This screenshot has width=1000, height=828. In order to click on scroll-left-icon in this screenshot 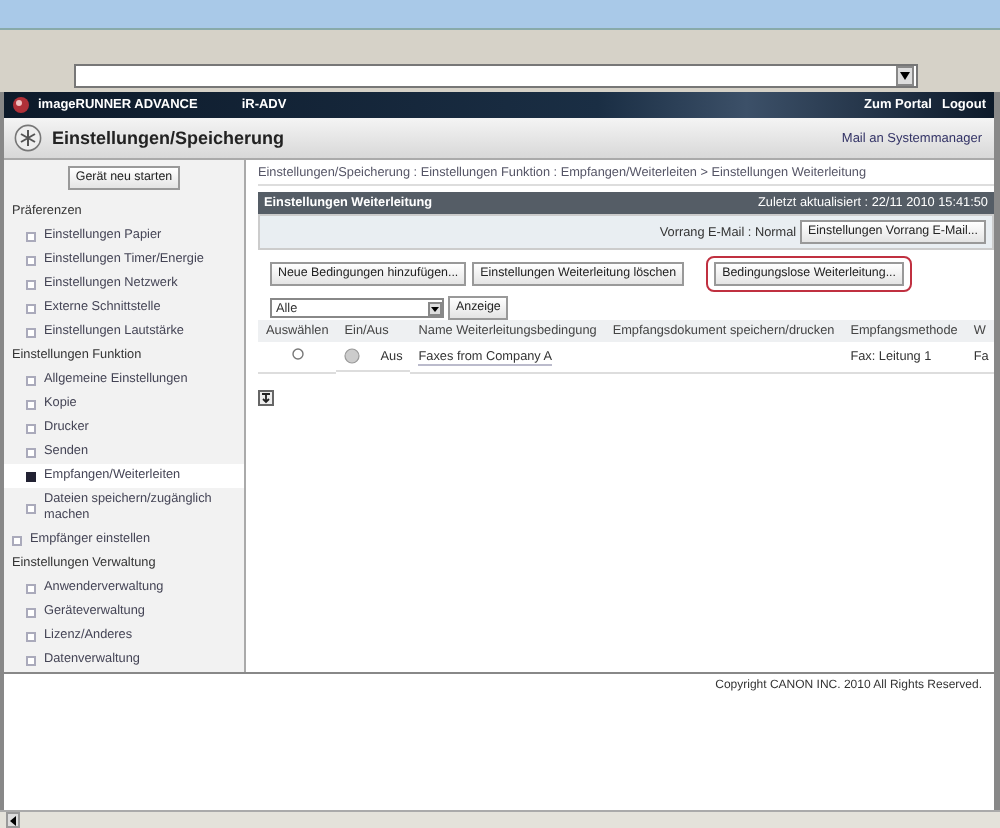, I will do `click(13, 820)`.